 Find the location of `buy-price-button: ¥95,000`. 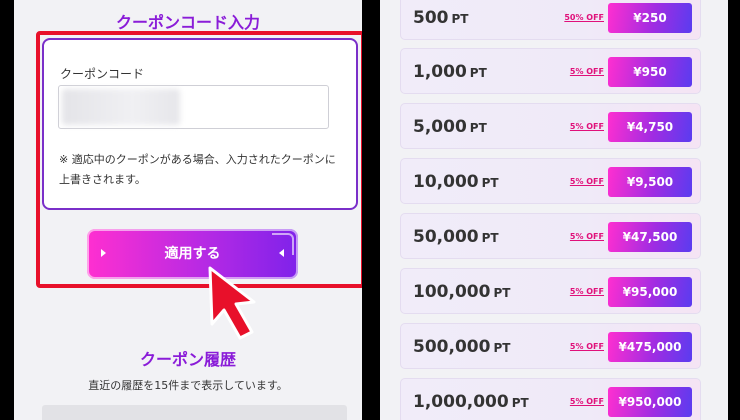

buy-price-button: ¥95,000 is located at coordinates (650, 292).